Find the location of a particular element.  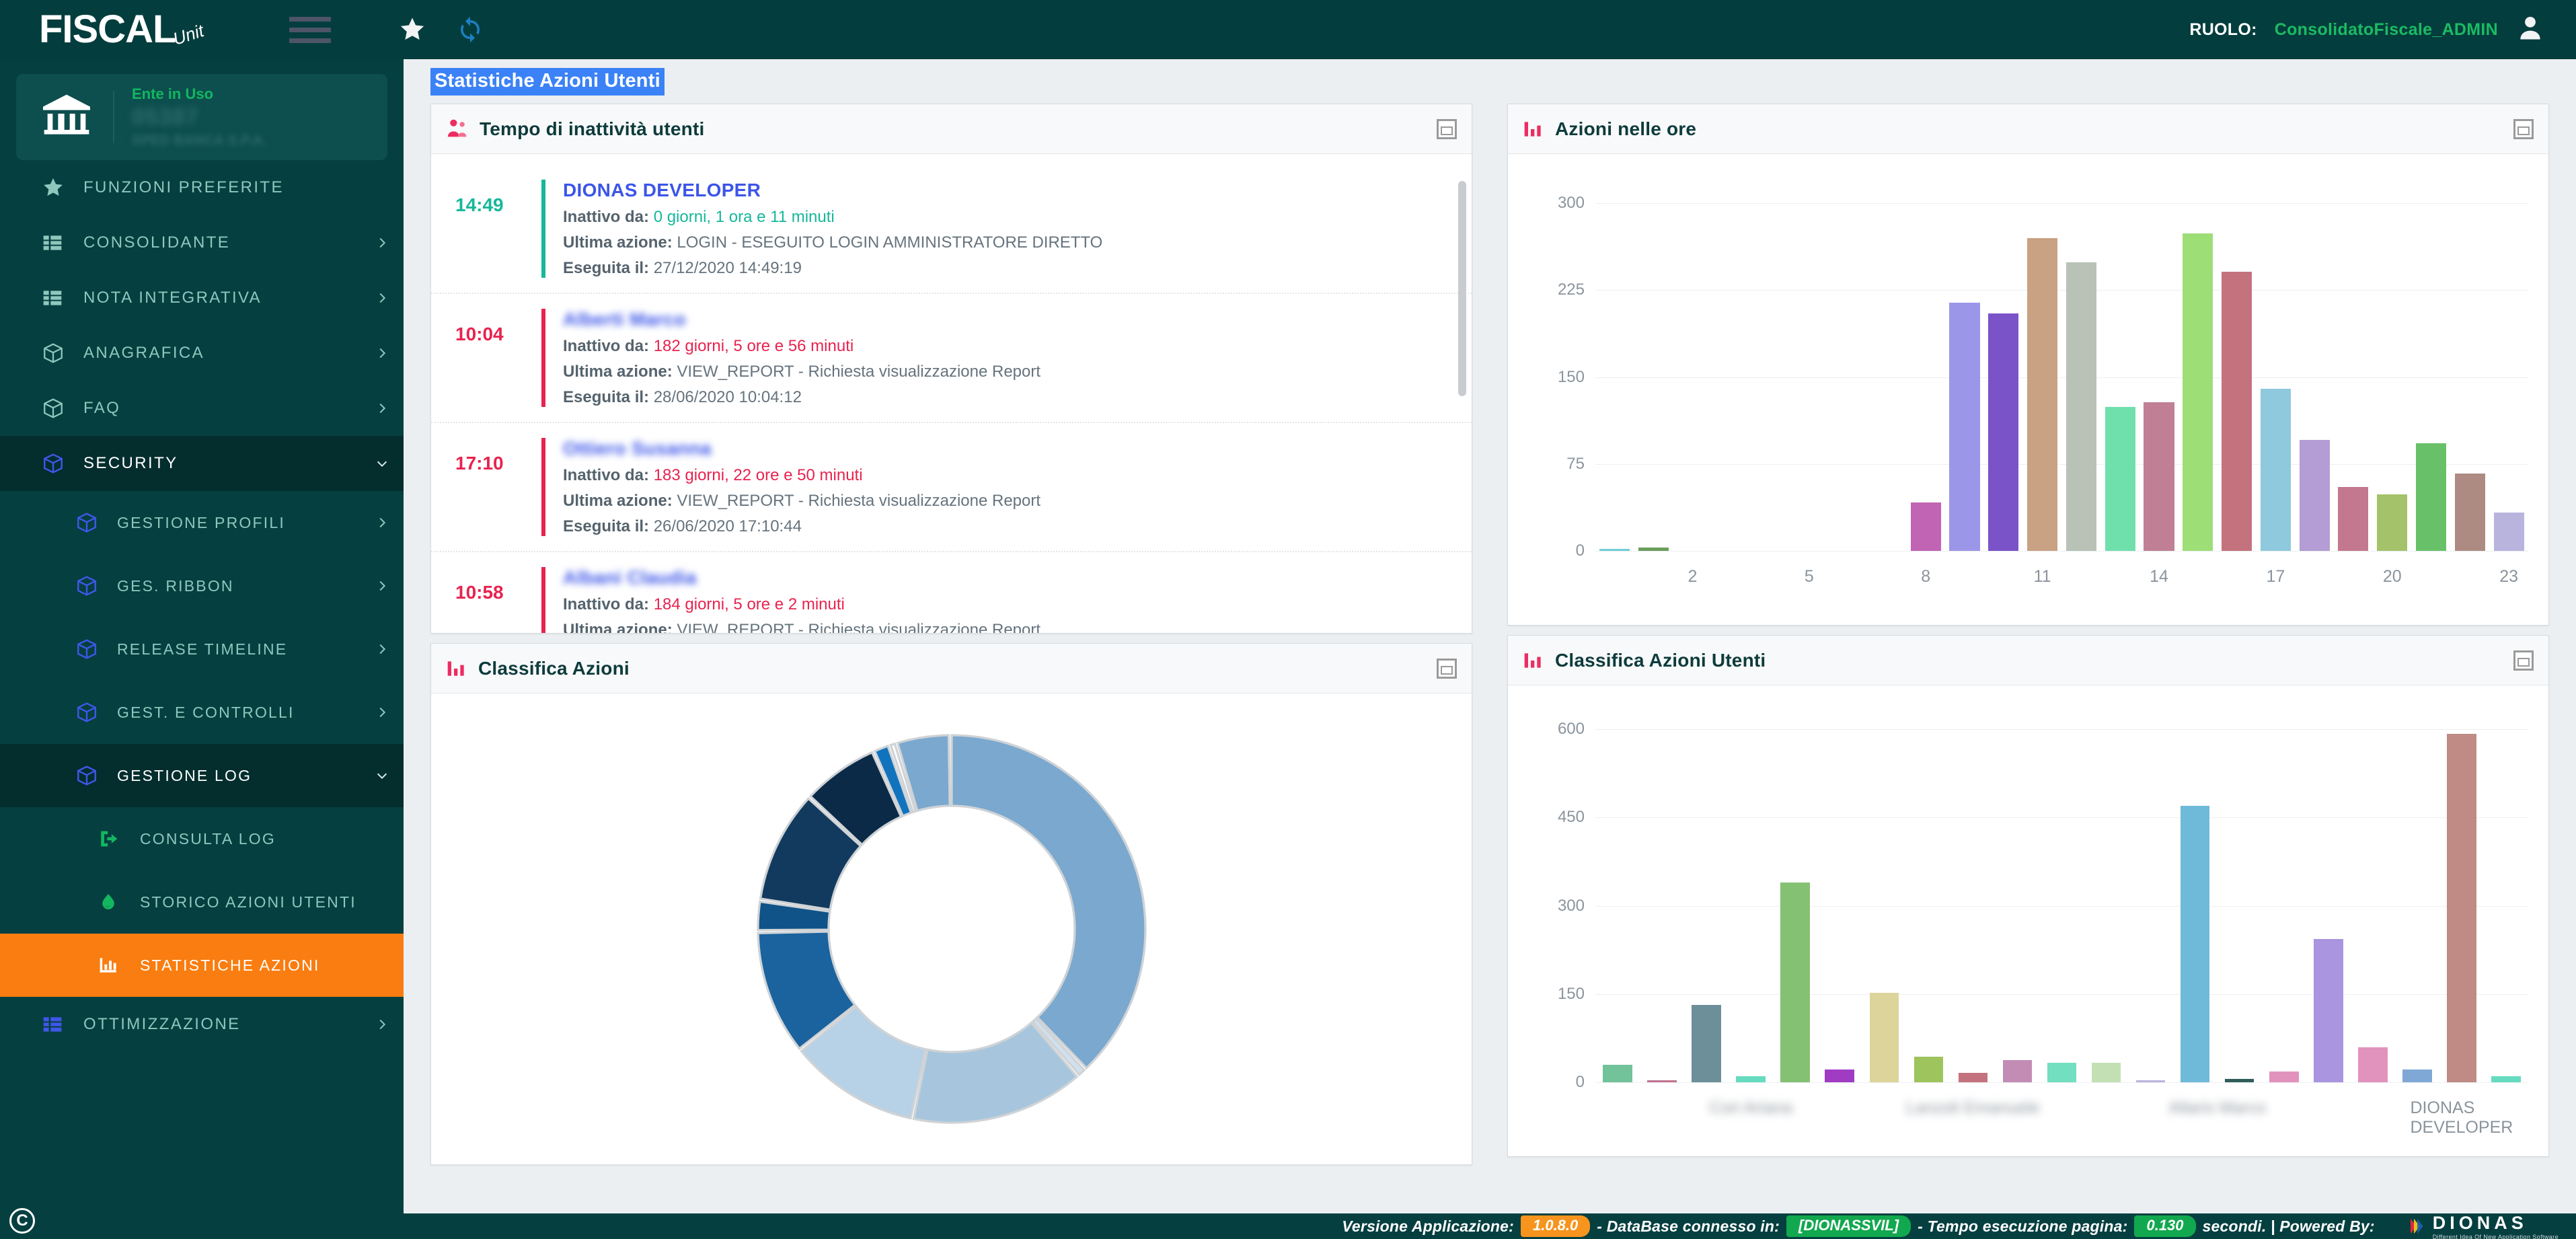

gridline is located at coordinates (2061, 290).